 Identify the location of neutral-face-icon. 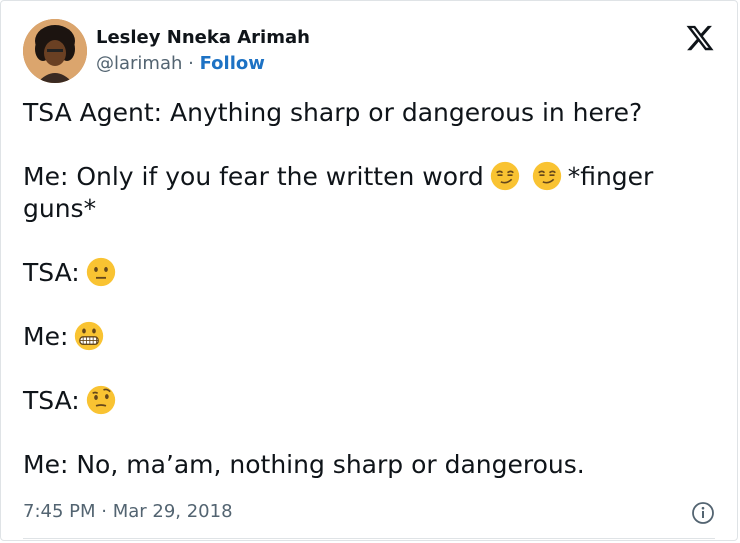
(100, 272).